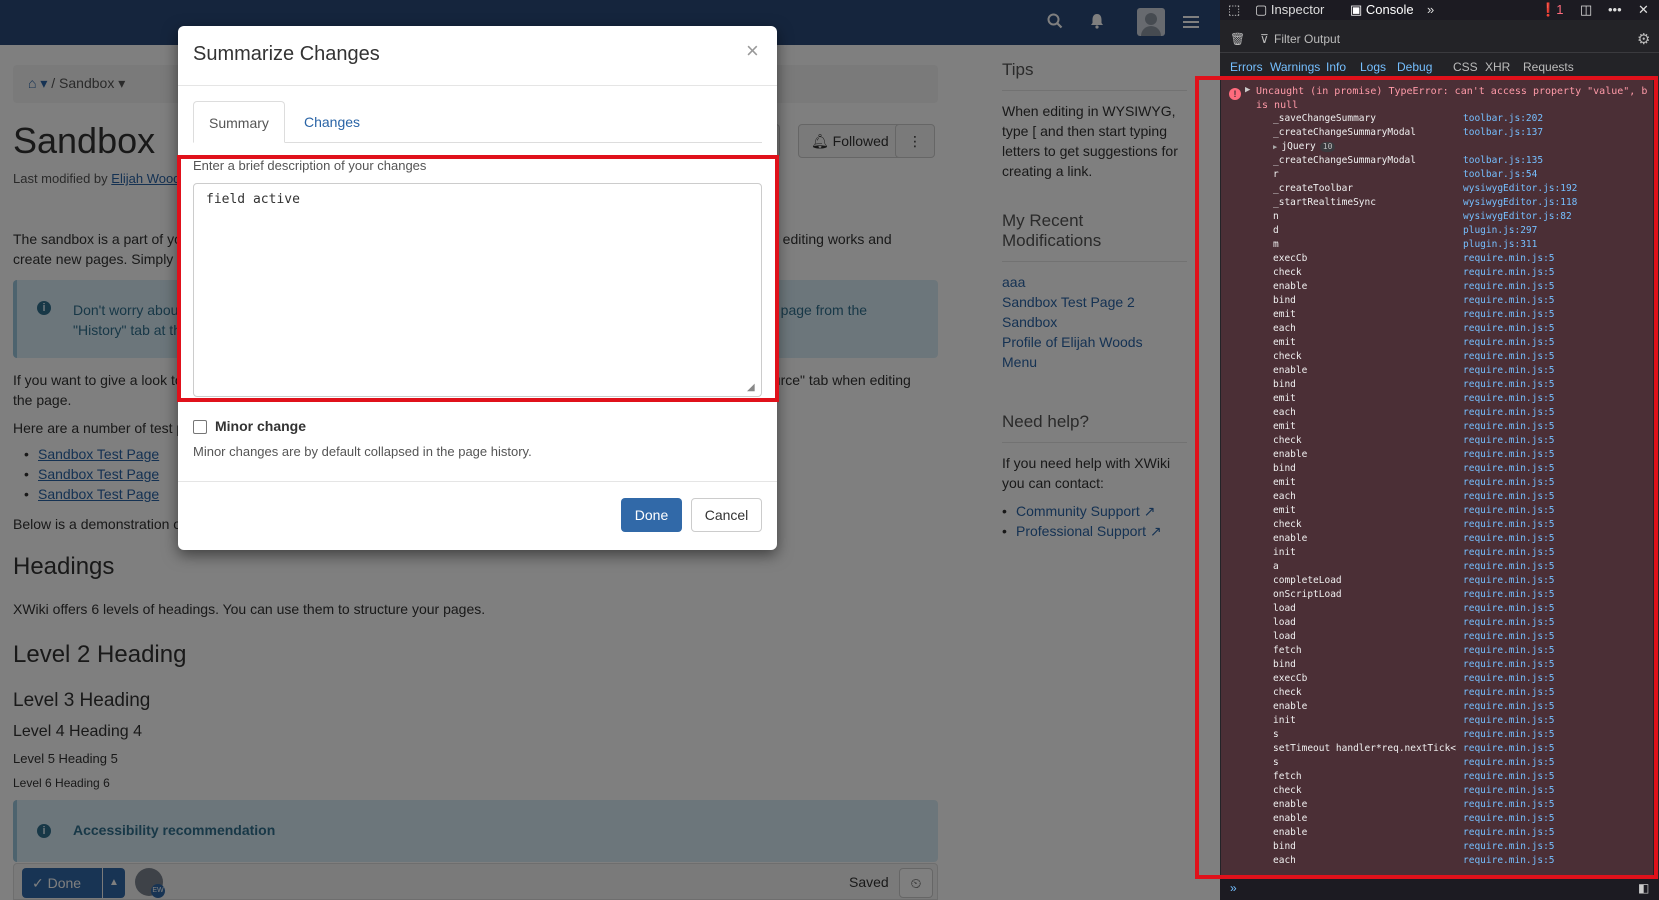  What do you see at coordinates (477, 290) in the screenshot?
I see `summary-textarea: field active` at bounding box center [477, 290].